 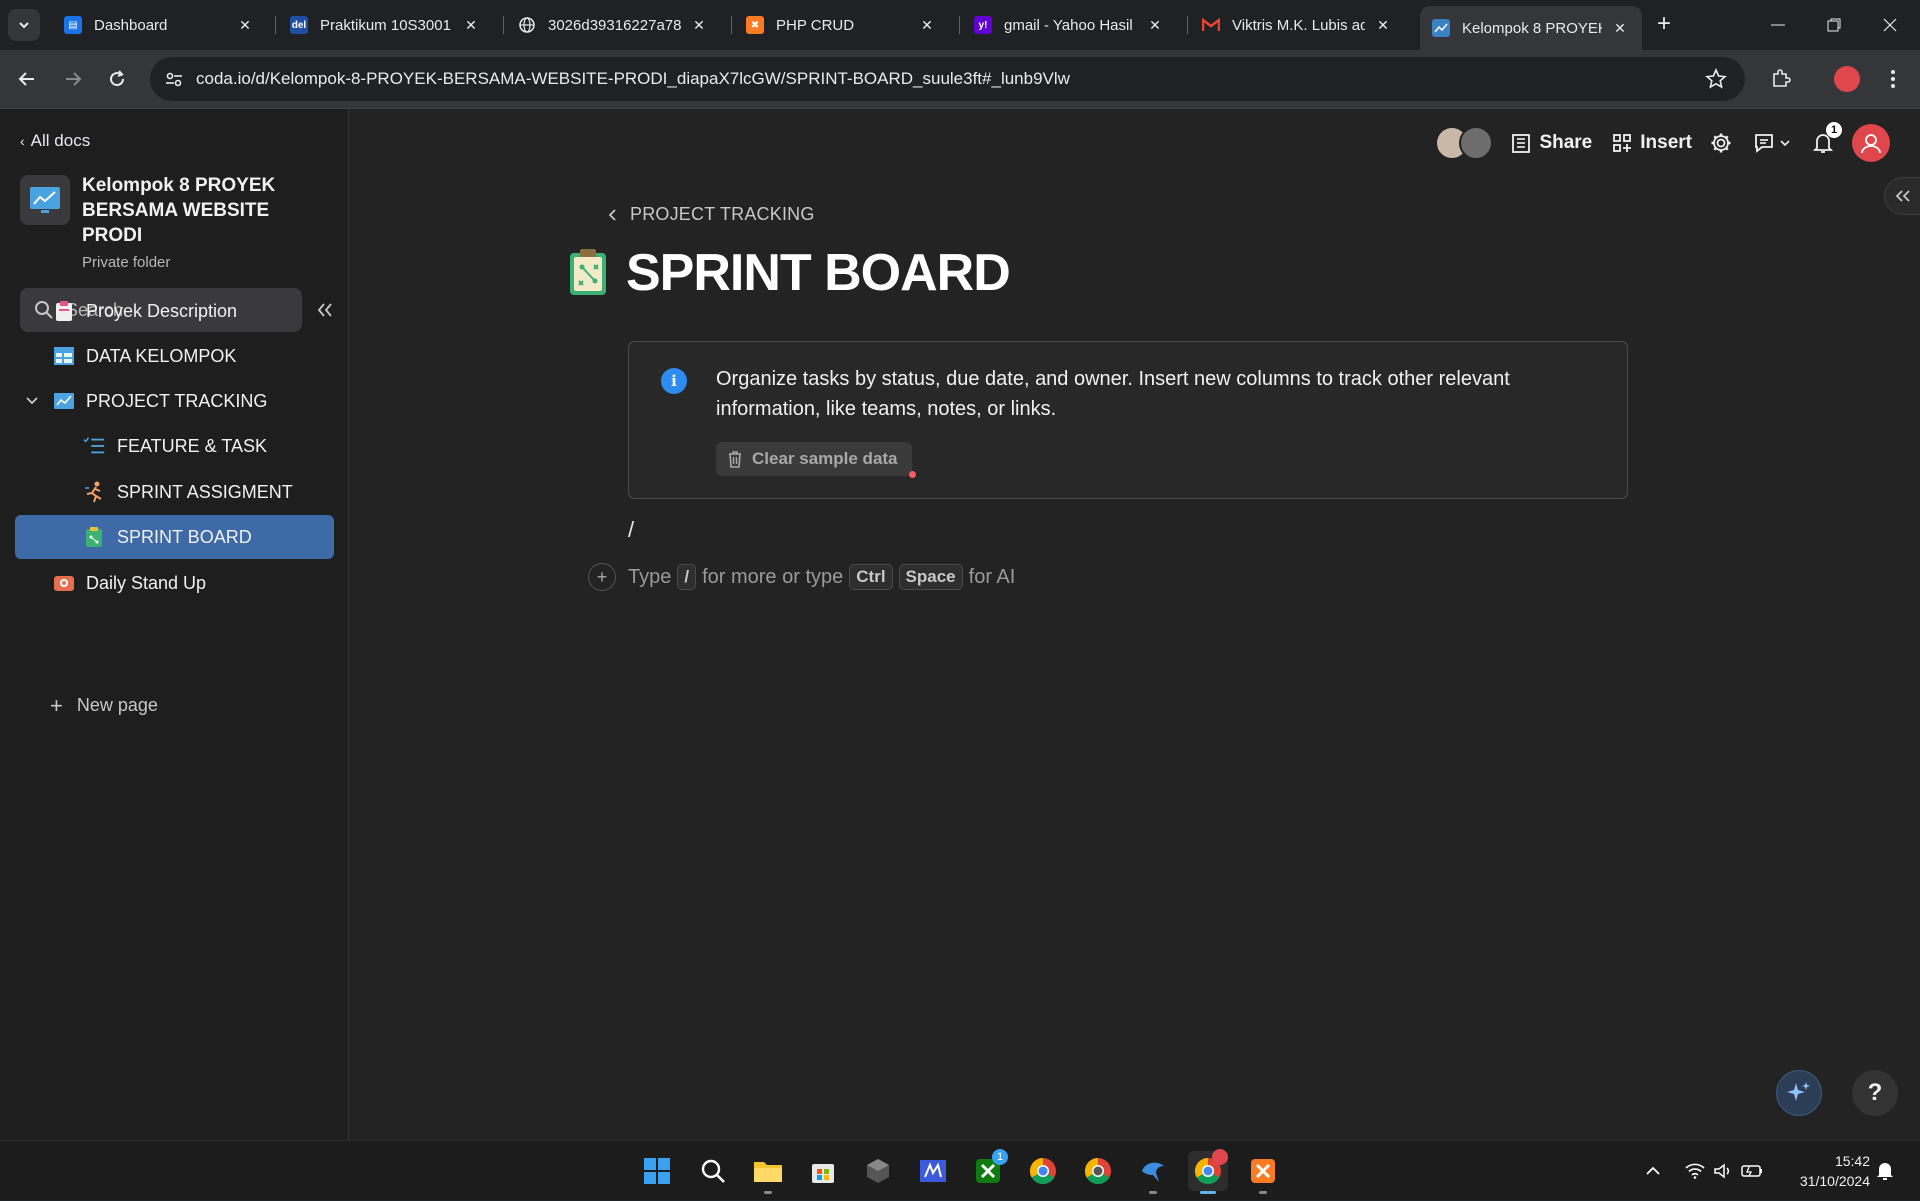 What do you see at coordinates (823, 1171) in the screenshot?
I see `microsoft-store-button` at bounding box center [823, 1171].